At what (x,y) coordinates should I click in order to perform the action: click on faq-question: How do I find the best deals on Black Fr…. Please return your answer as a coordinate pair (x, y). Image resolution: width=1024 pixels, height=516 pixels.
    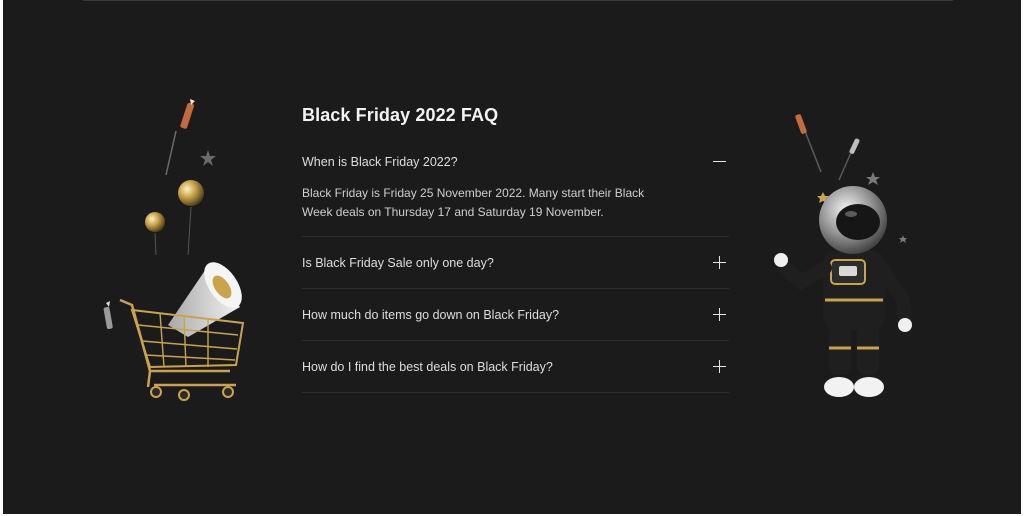
    Looking at the image, I should click on (427, 366).